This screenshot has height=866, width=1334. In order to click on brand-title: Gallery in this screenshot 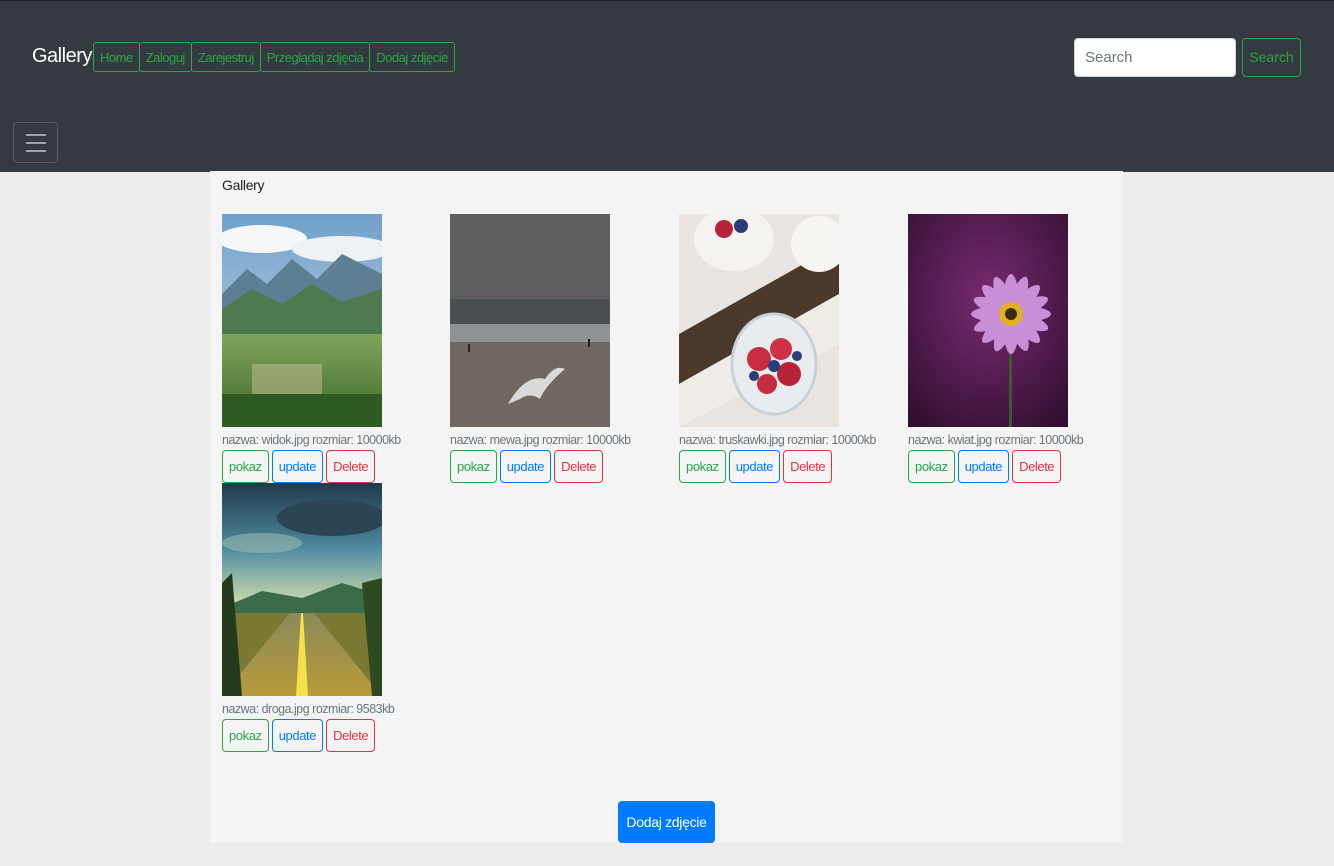, I will do `click(62, 56)`.